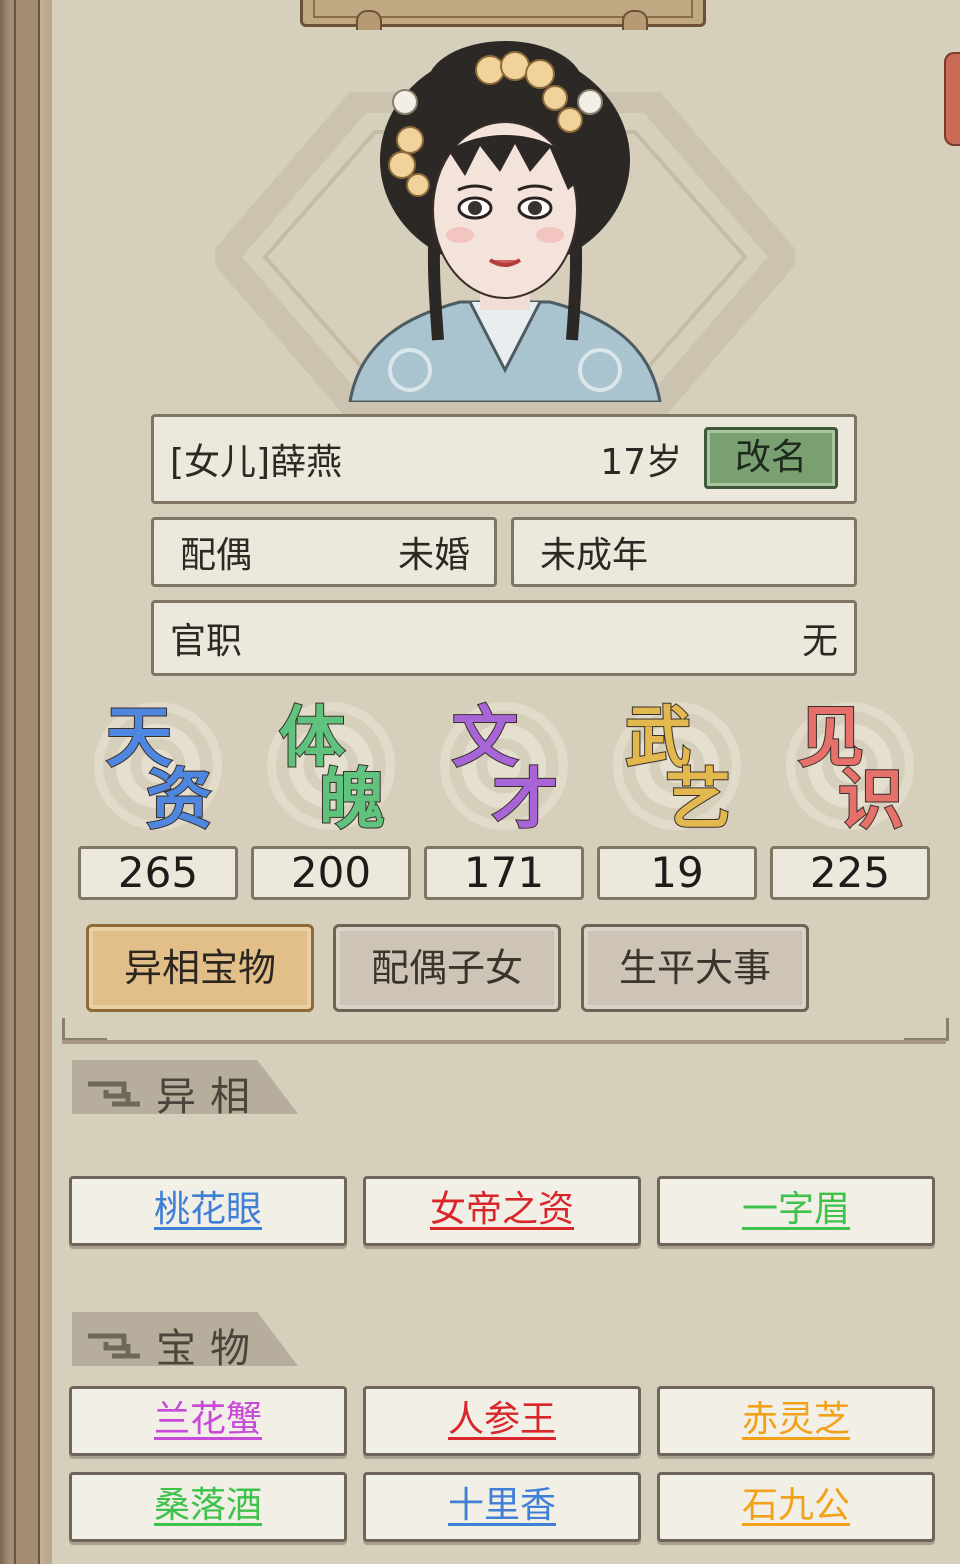 This screenshot has height=1564, width=960. I want to click on tab-traits-treasures: 异相宝物, so click(200, 968).